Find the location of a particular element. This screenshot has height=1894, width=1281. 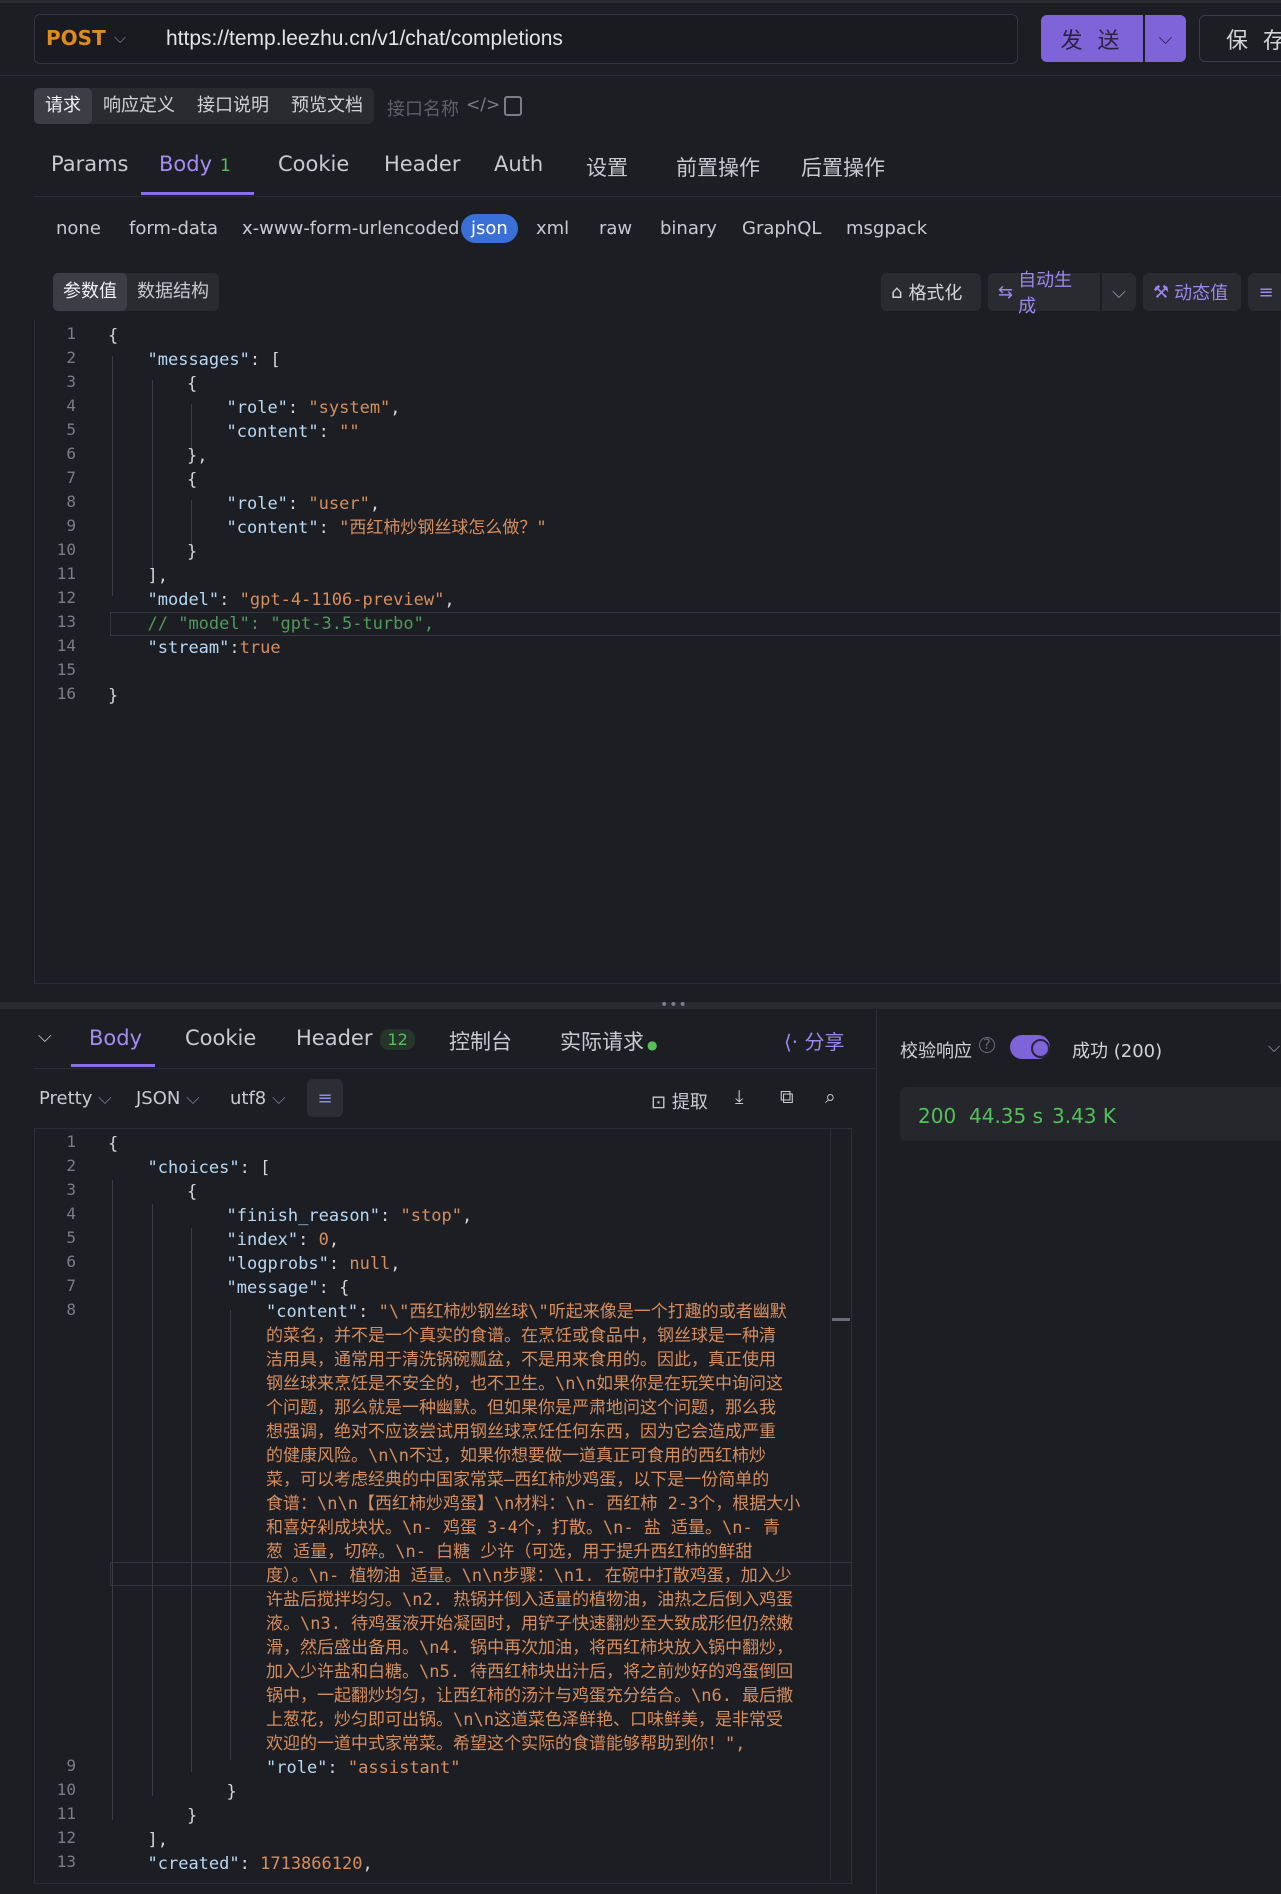

json-key: "role" is located at coordinates (257, 408).